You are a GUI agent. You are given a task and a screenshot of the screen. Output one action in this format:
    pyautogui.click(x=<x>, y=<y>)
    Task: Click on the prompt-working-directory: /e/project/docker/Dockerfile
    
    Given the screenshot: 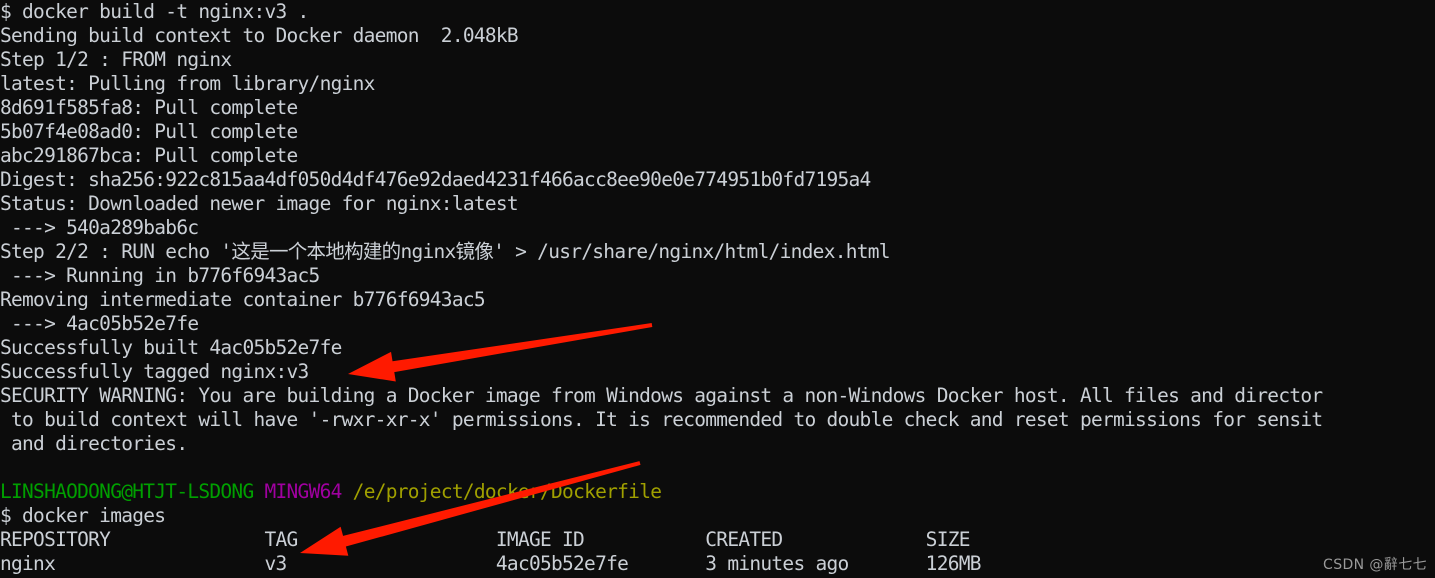 What is the action you would take?
    pyautogui.click(x=507, y=491)
    